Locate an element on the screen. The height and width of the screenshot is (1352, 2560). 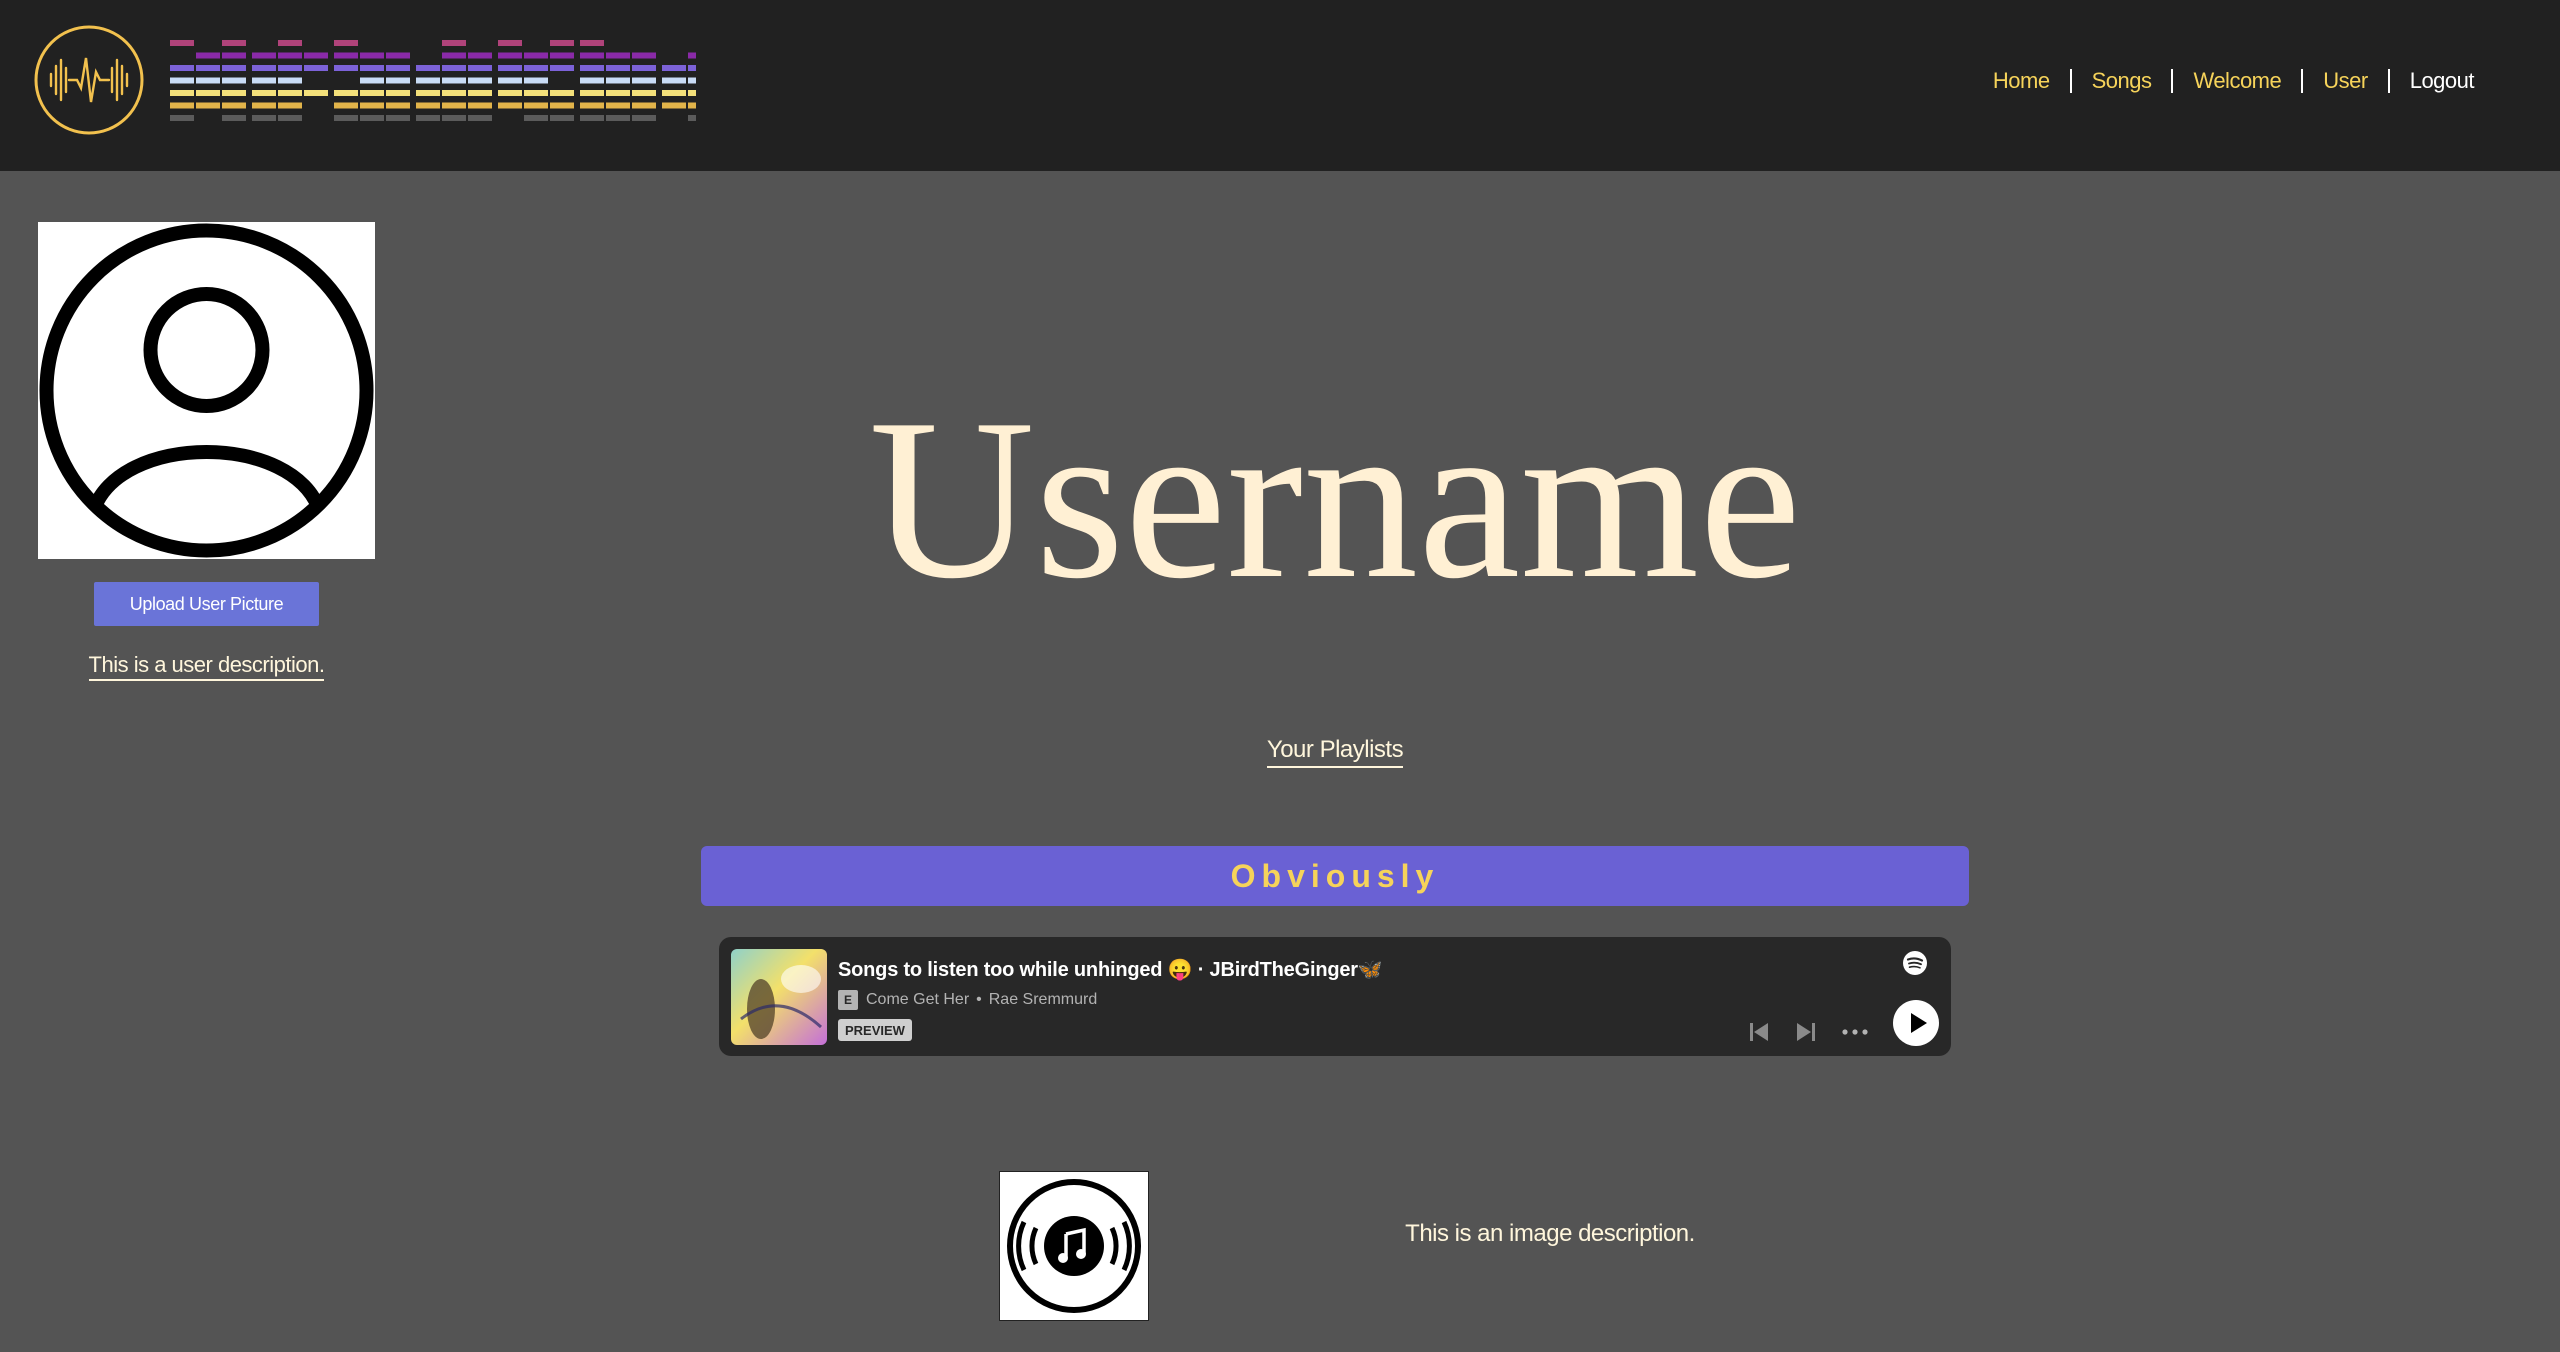
embed-song-name: Come Get Her is located at coordinates (917, 1000).